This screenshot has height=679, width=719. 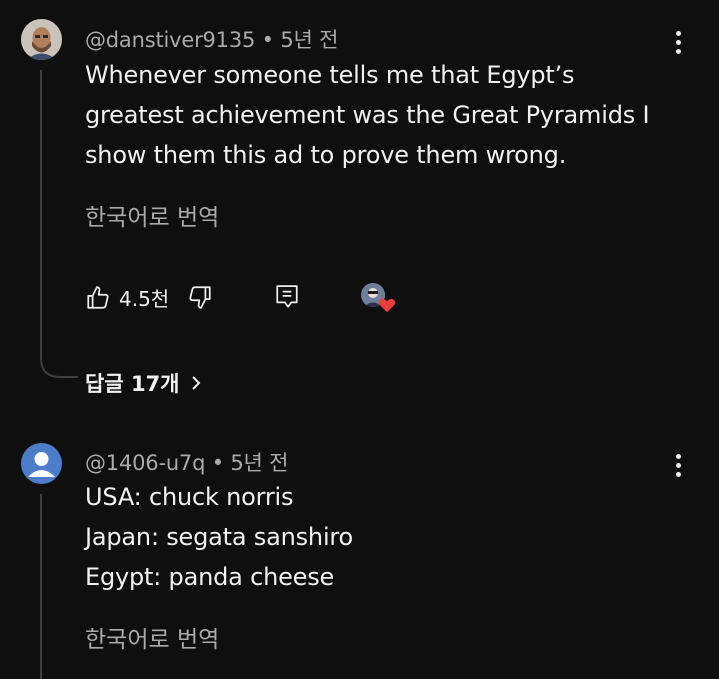 I want to click on thread-curve, so click(x=59, y=368).